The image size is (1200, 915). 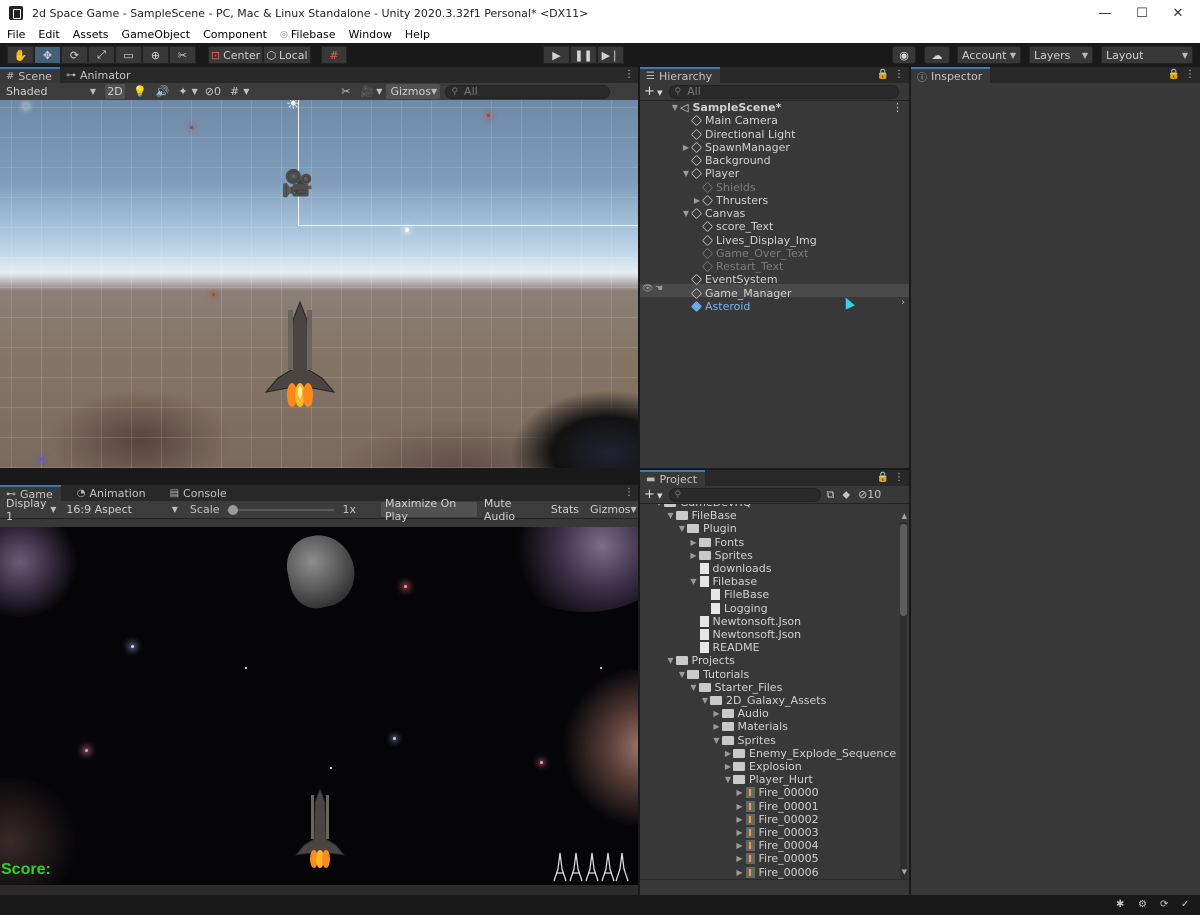 I want to click on lighting-icon: 💡, so click(x=140, y=91).